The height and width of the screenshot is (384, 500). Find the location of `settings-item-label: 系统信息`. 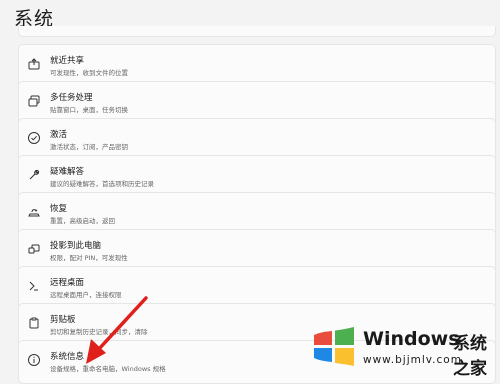

settings-item-label: 系统信息 is located at coordinates (67, 357).